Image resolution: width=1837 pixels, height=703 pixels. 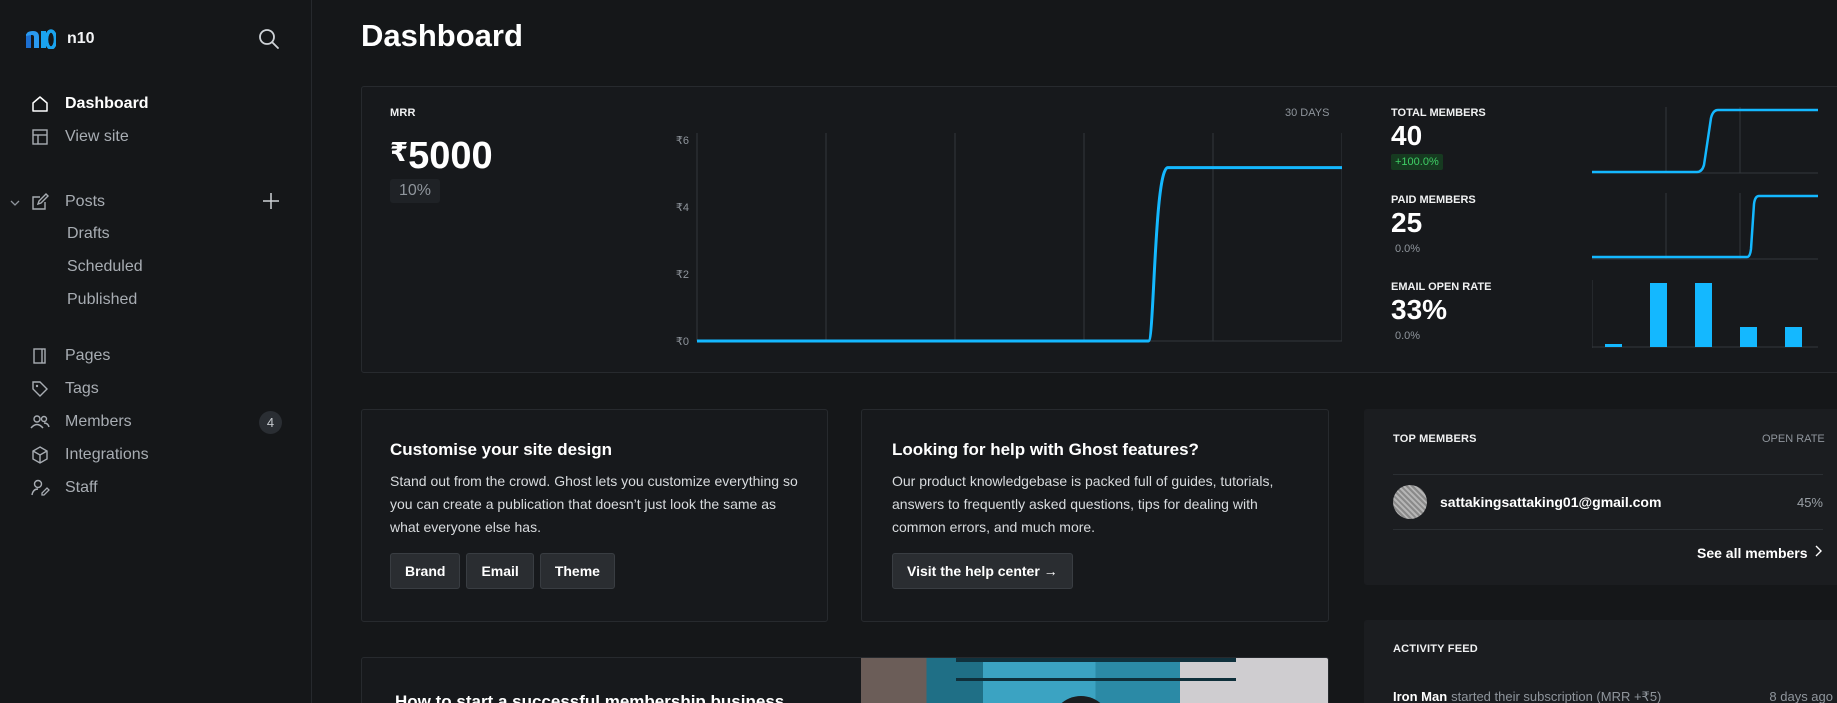 I want to click on stat-delta: +100.0%, so click(x=1417, y=162).